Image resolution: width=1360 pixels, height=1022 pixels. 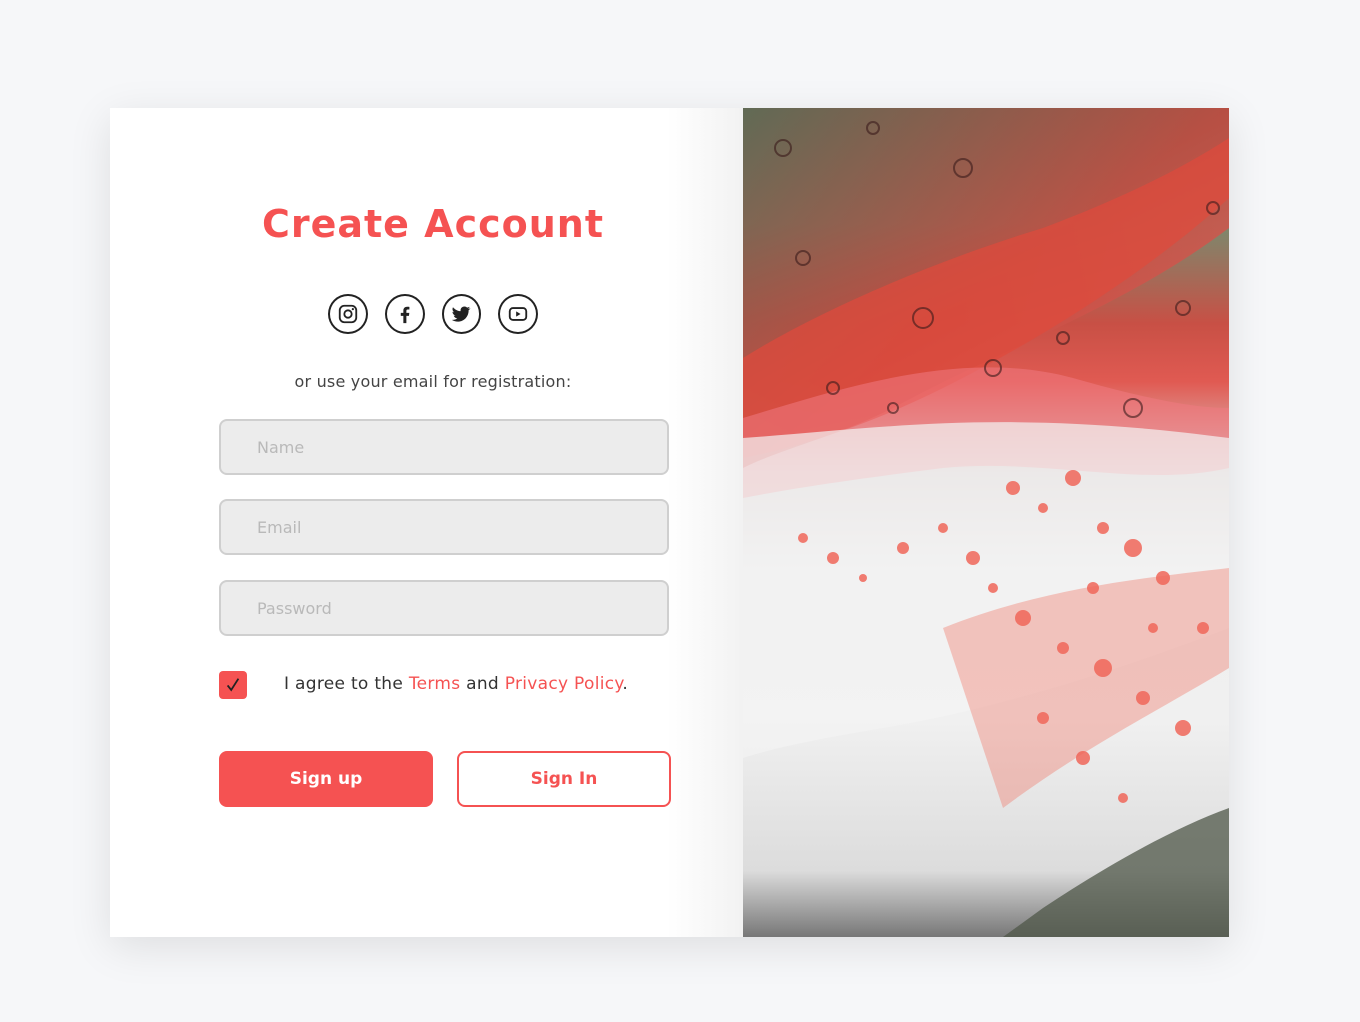 I want to click on password-input, so click(x=444, y=608).